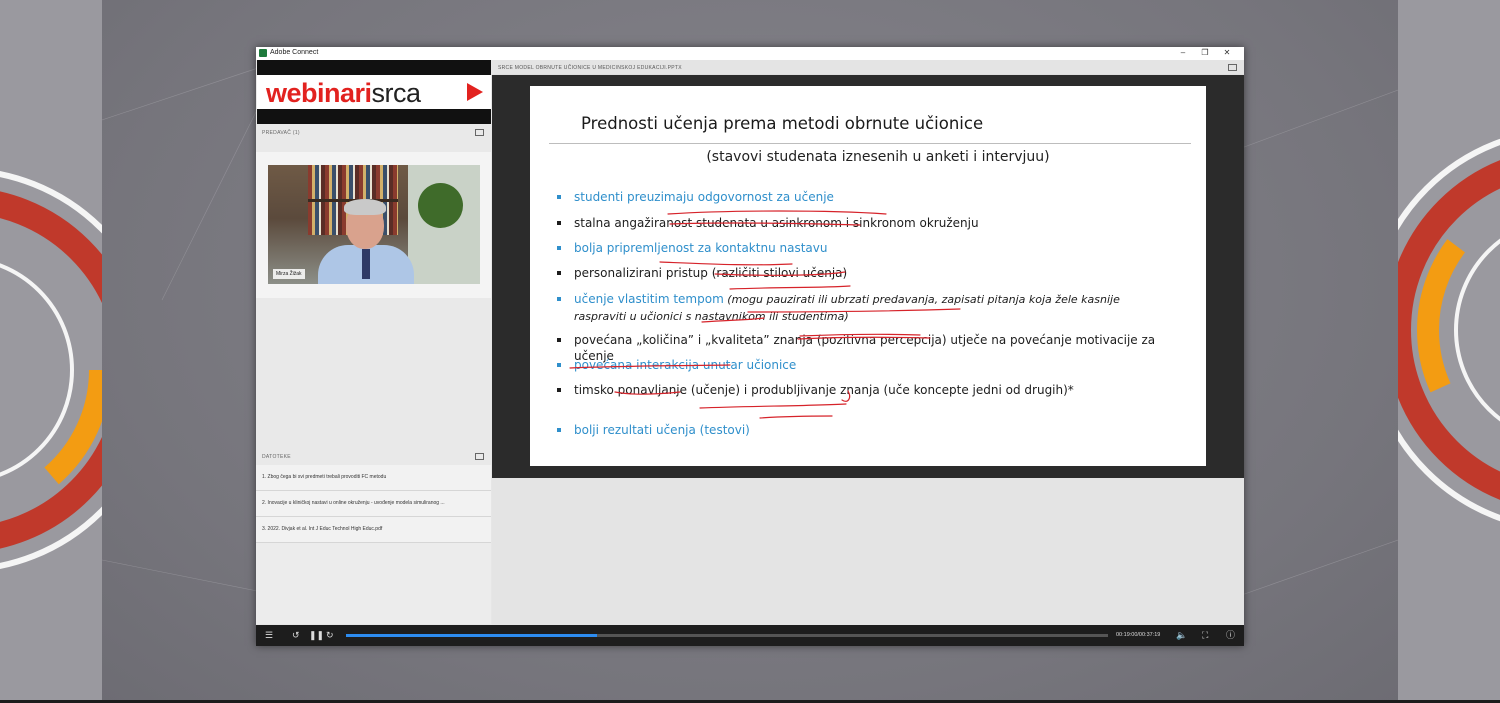 The height and width of the screenshot is (703, 1500). I want to click on window-title: Adobe Connect, so click(294, 52).